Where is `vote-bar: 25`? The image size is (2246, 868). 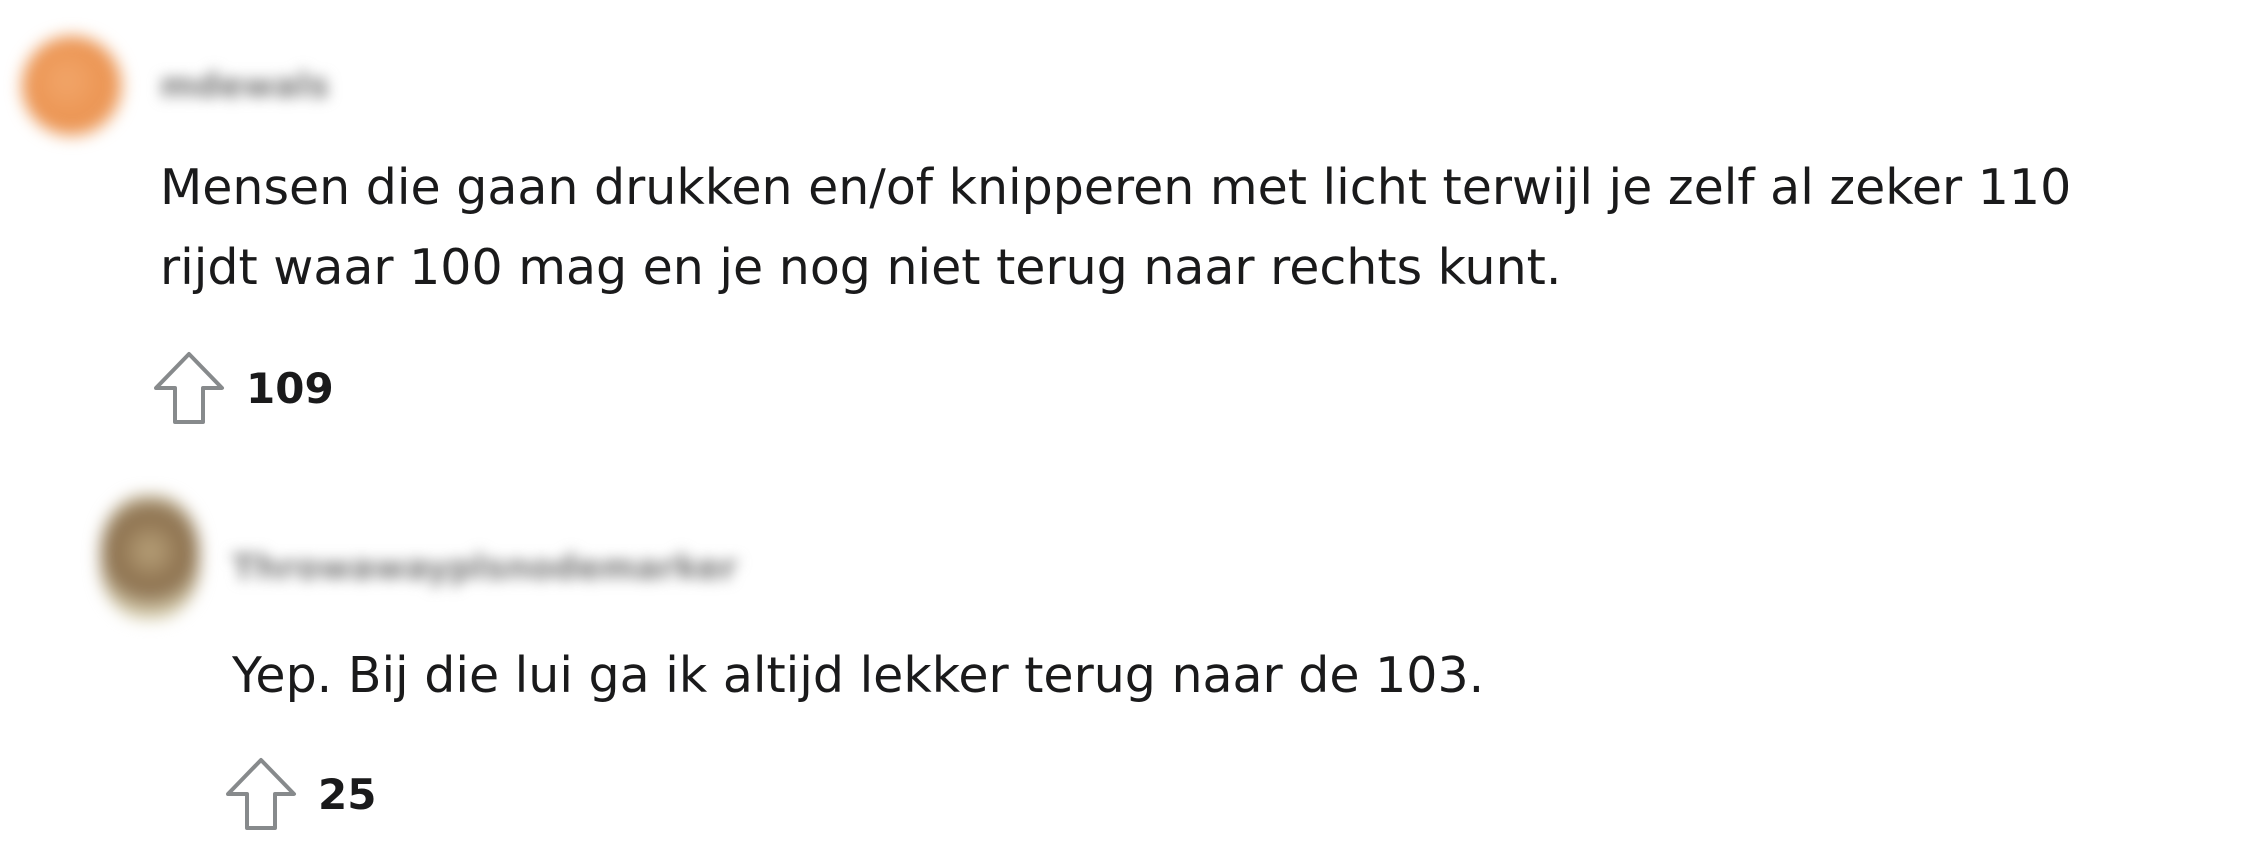
vote-bar: 25 is located at coordinates (300, 794).